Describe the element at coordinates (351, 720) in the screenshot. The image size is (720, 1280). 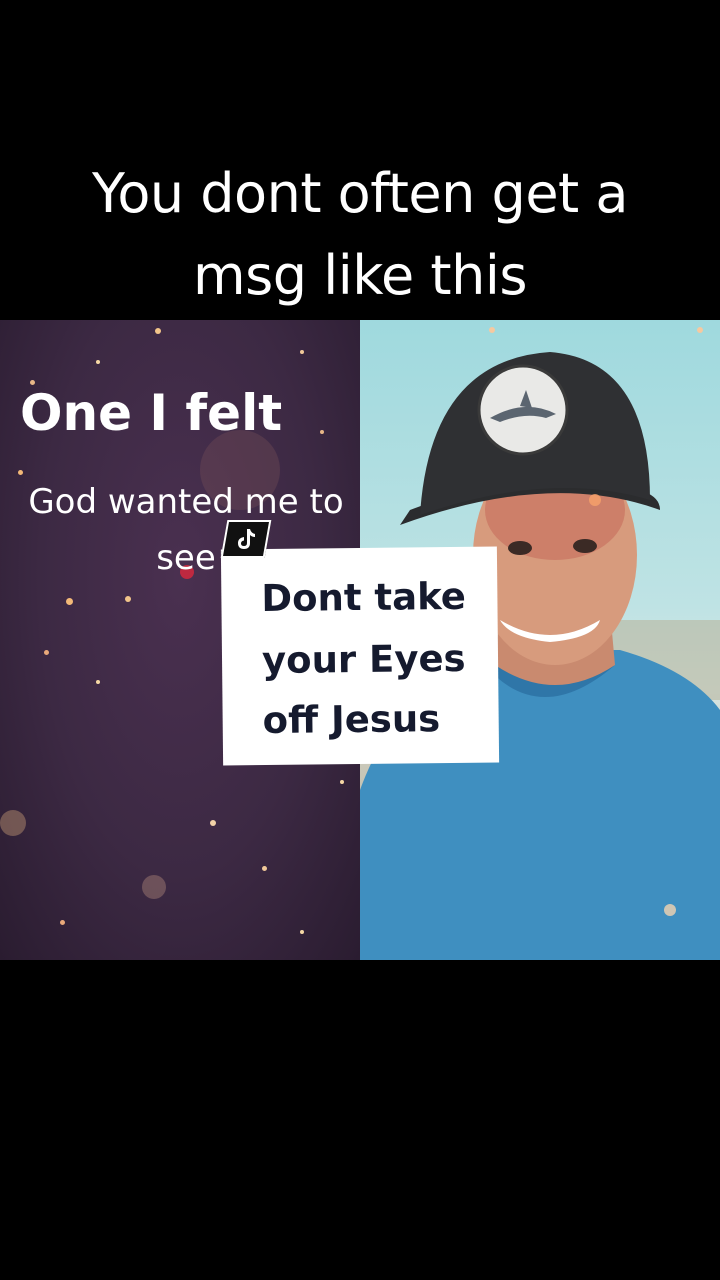
I see `sticker-line-3: off Jesus` at that location.